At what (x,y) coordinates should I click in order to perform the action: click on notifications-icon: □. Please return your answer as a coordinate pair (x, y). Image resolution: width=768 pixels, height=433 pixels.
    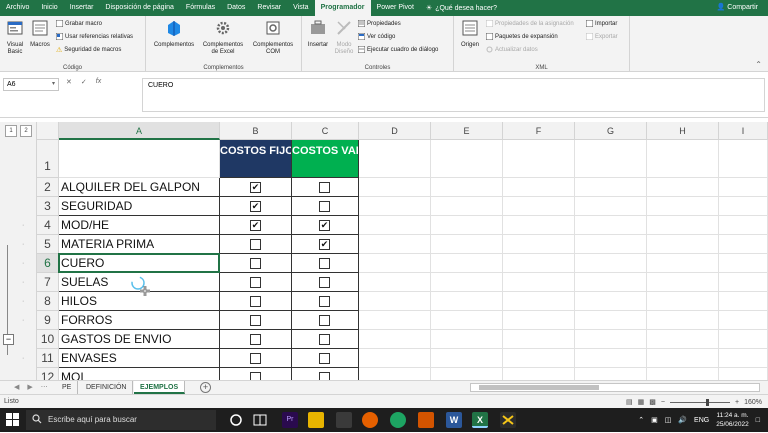
    Looking at the image, I should click on (758, 420).